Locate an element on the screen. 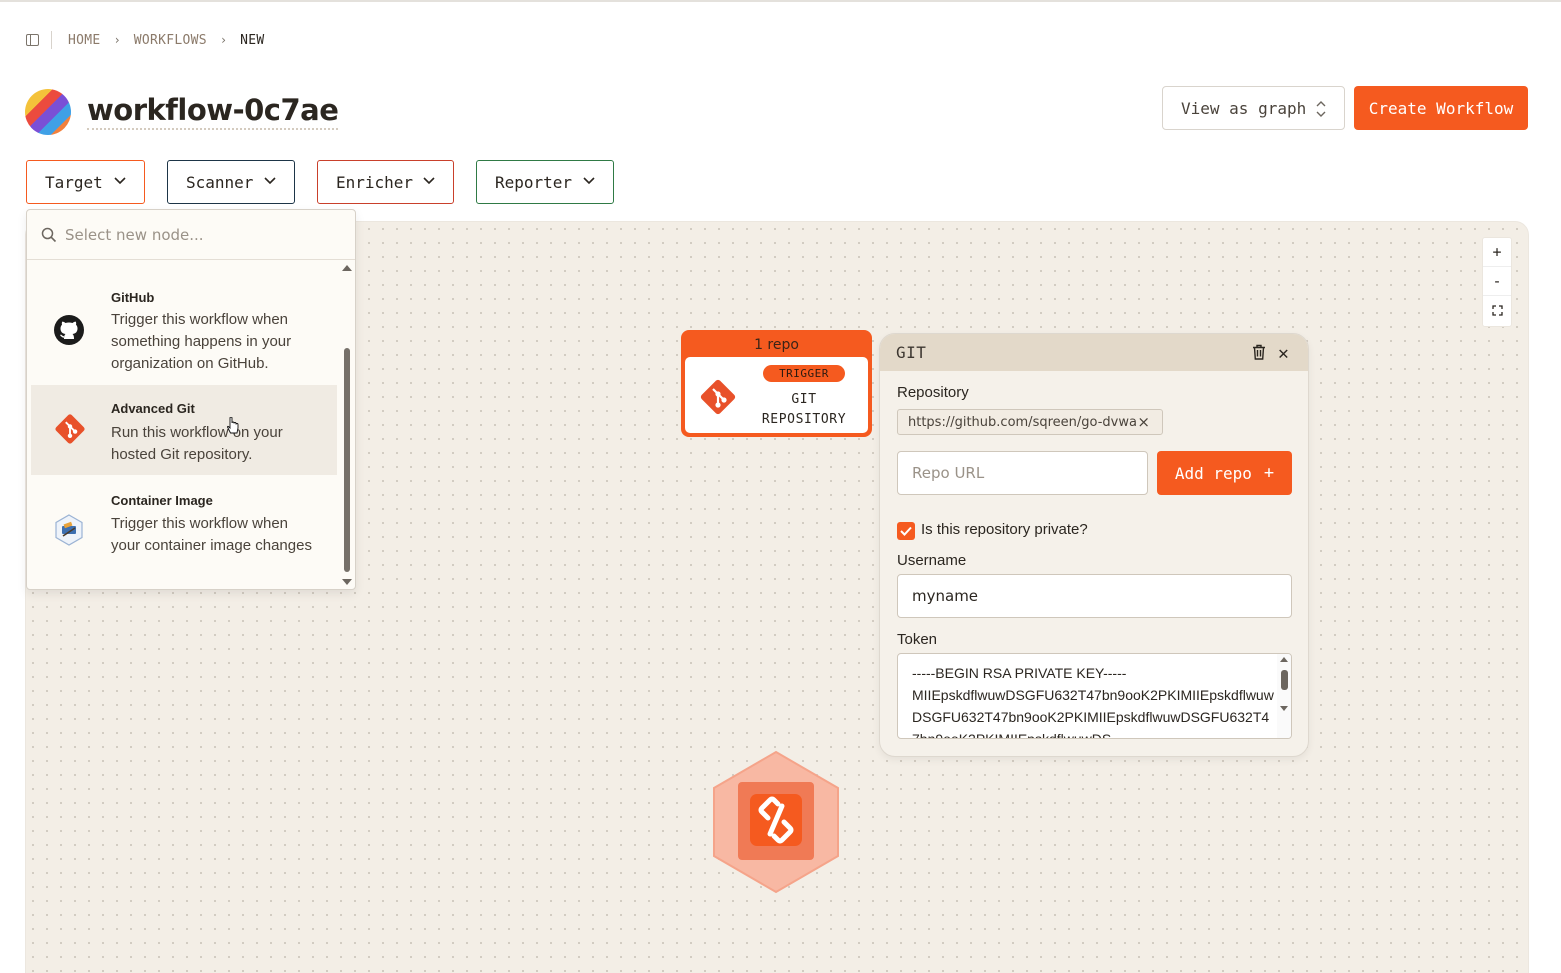 The image size is (1561, 973). node-search-bar is located at coordinates (191, 235).